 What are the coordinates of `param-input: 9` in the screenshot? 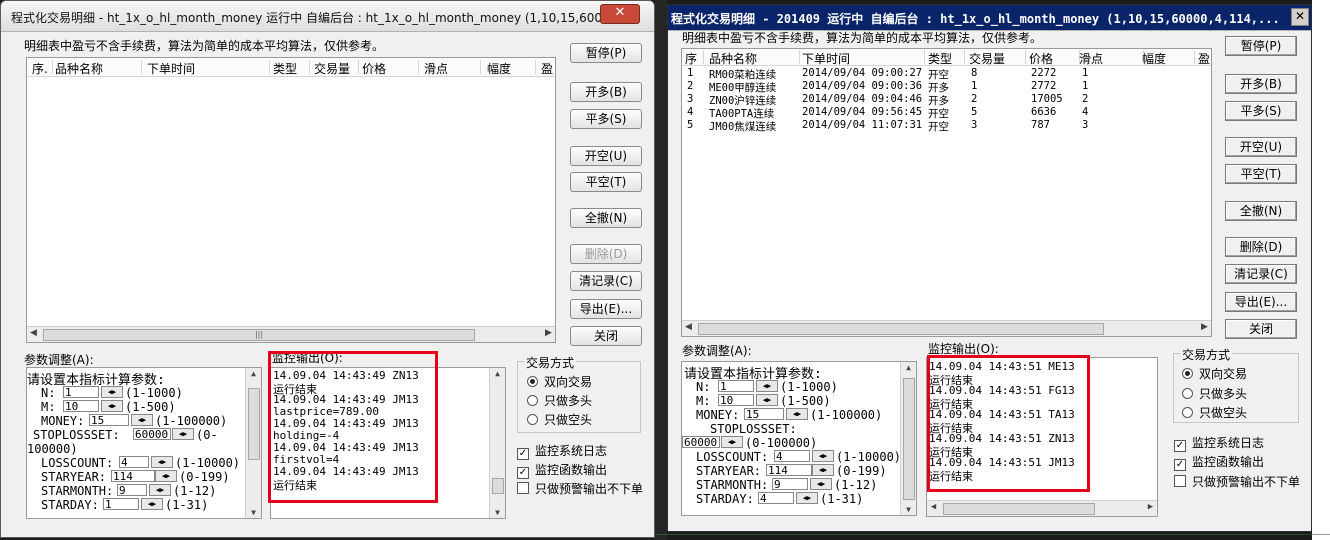 It's located at (132, 490).